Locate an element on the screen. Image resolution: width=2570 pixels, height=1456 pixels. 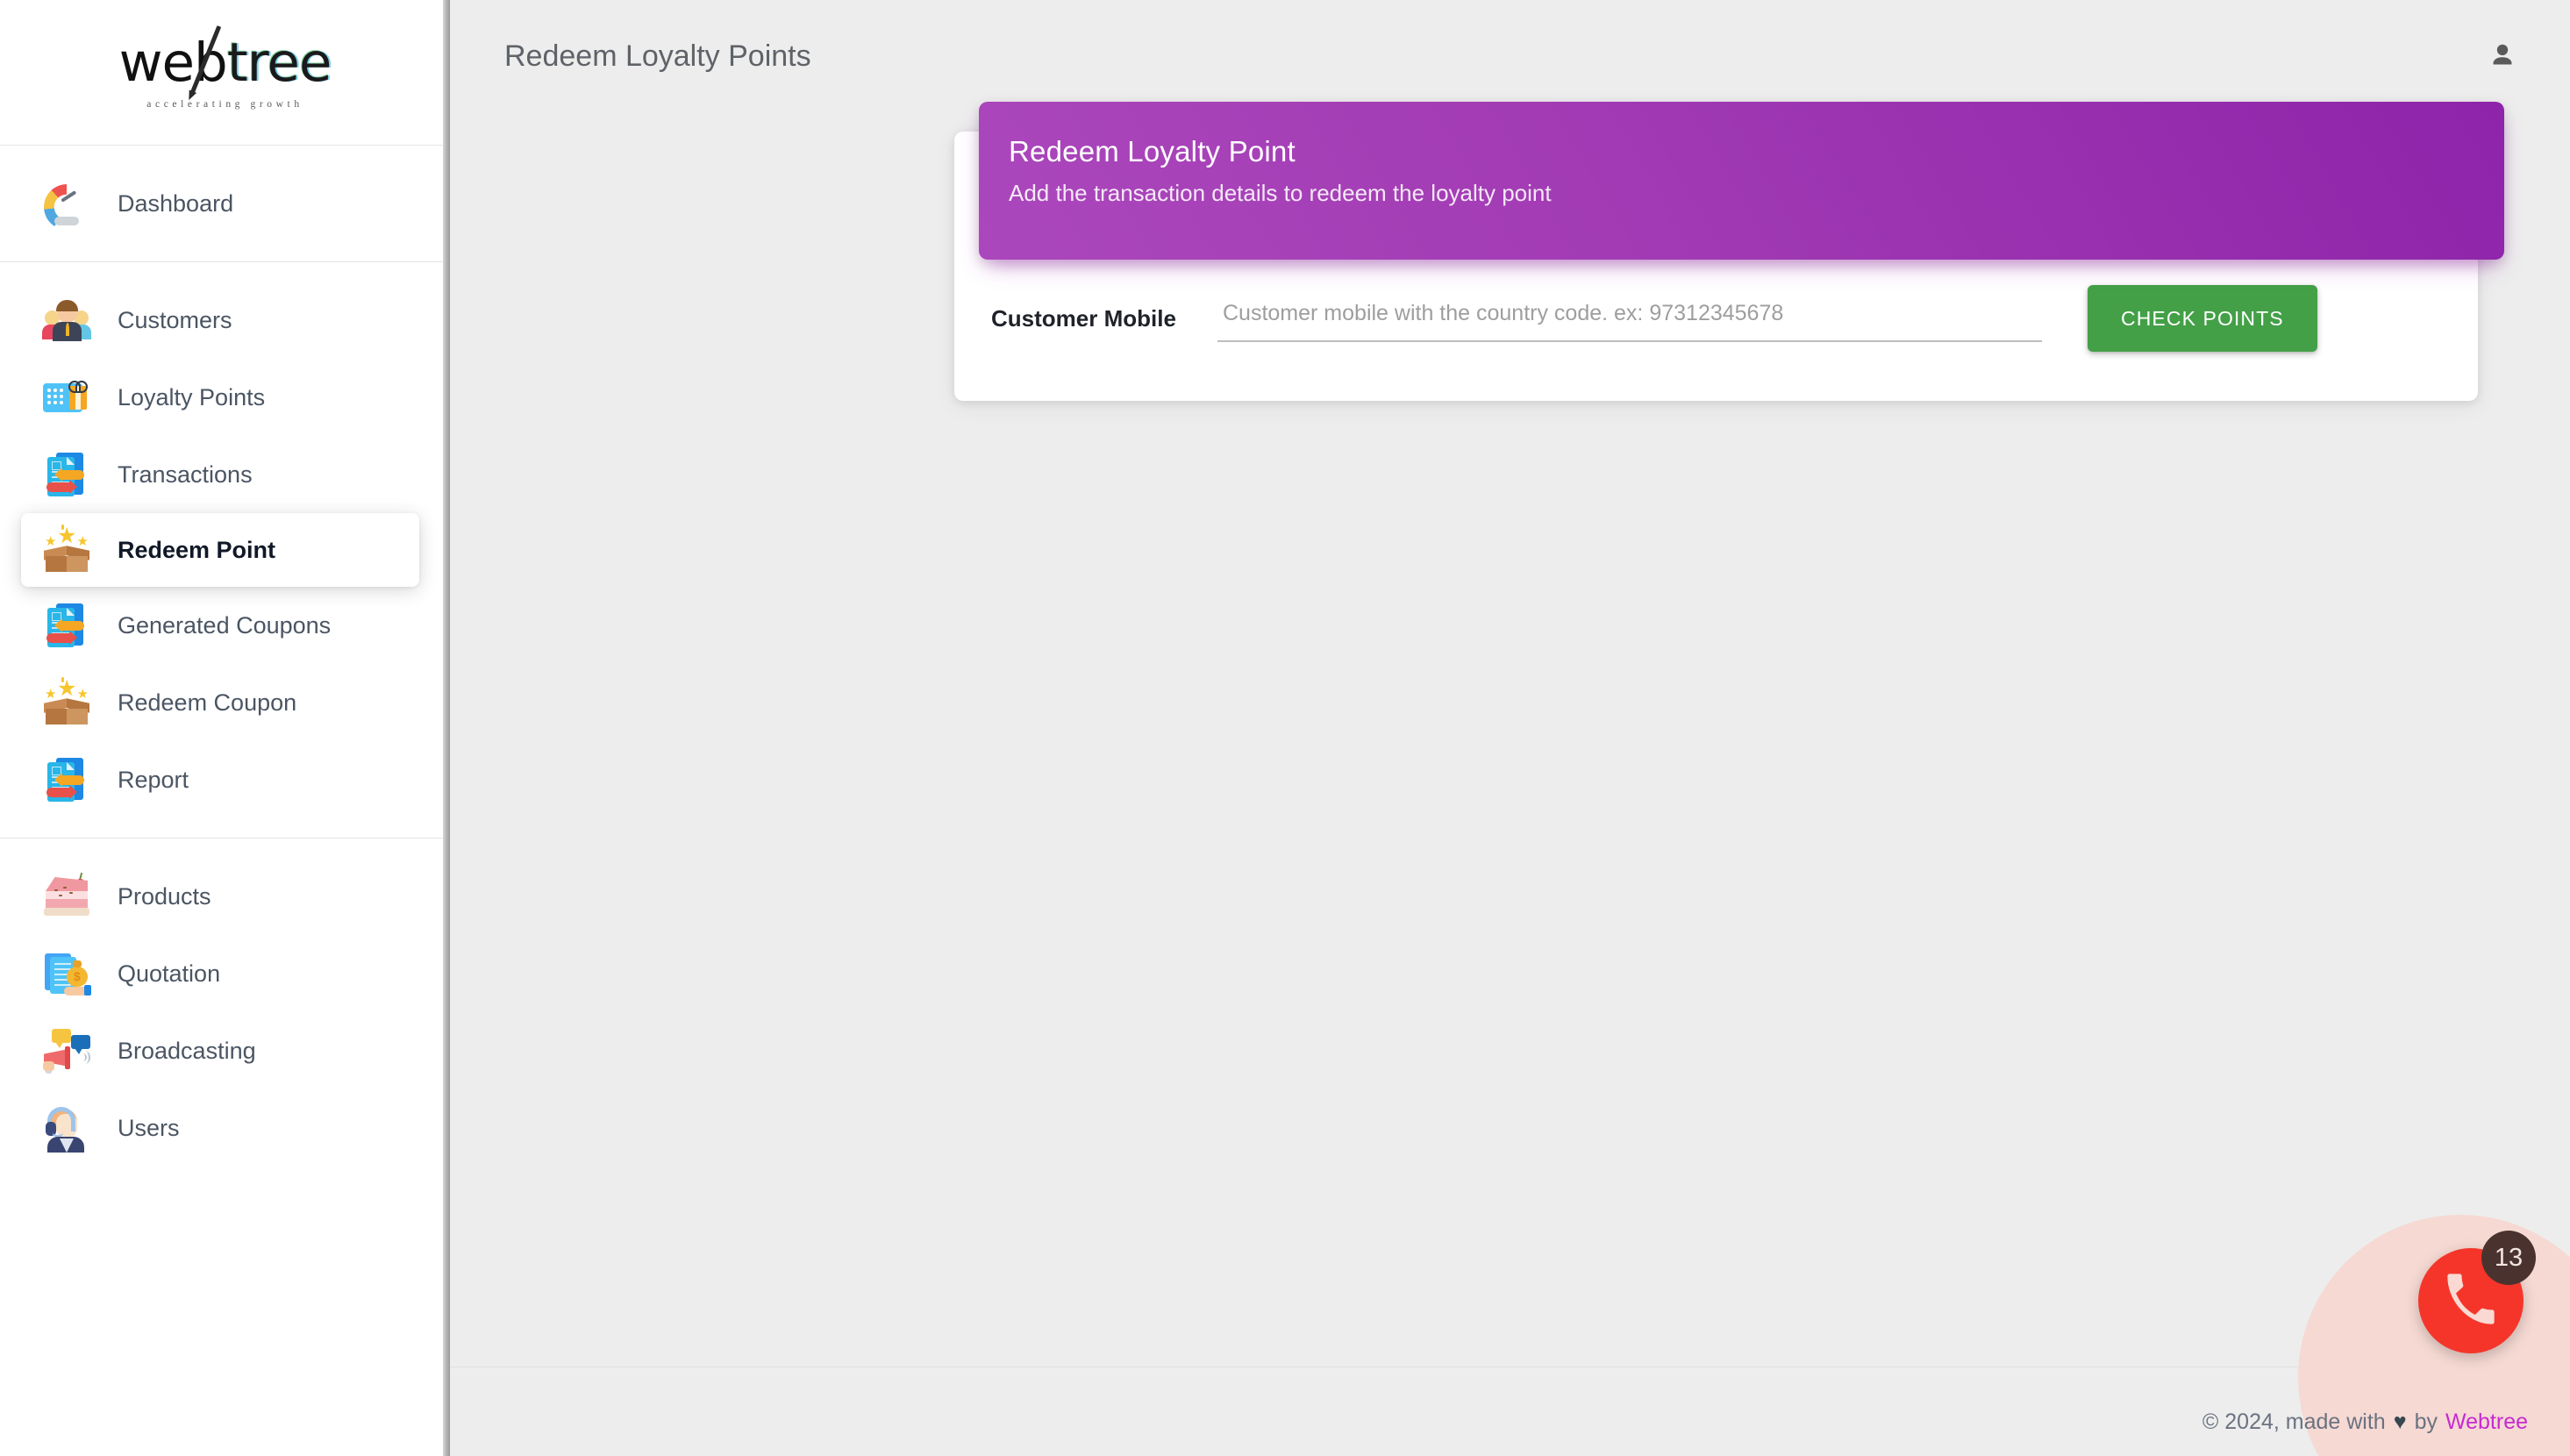
megaphone-icon is located at coordinates (66, 1050).